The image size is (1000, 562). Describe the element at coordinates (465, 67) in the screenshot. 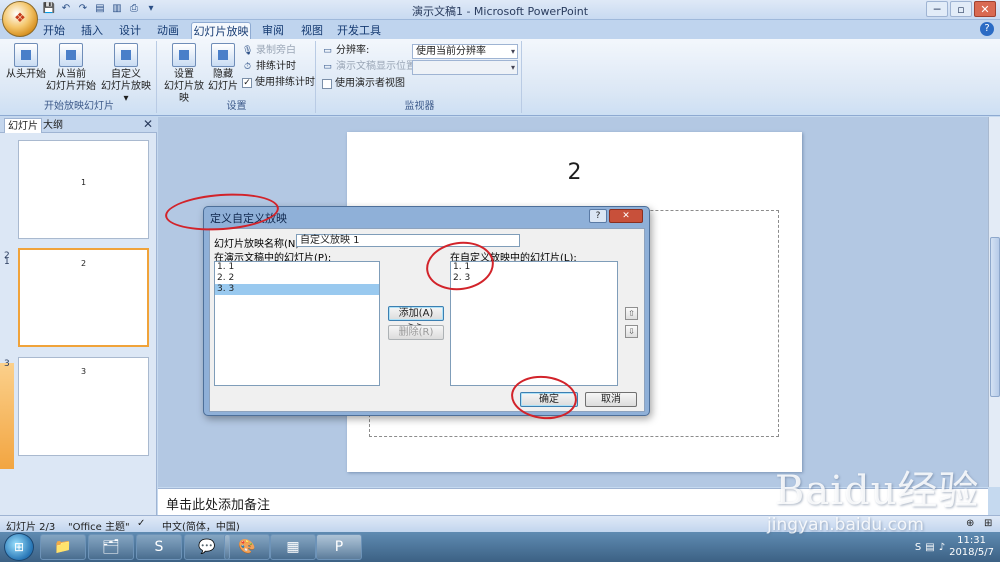

I see `show-on-dropdown: ▾` at that location.